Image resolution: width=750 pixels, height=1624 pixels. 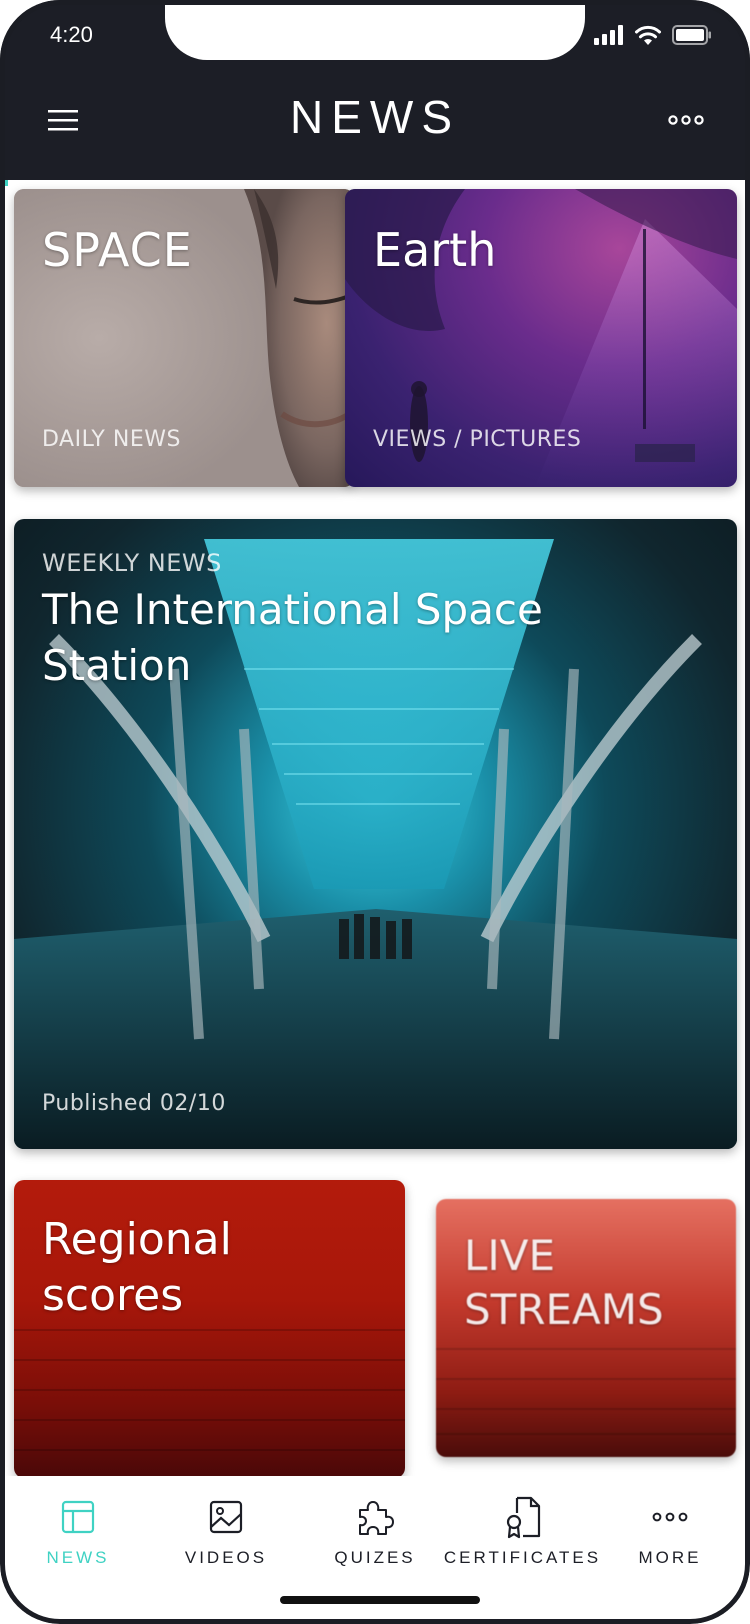 What do you see at coordinates (477, 439) in the screenshot?
I see `earth-card-subtitle: VIEWS / PICTURES` at bounding box center [477, 439].